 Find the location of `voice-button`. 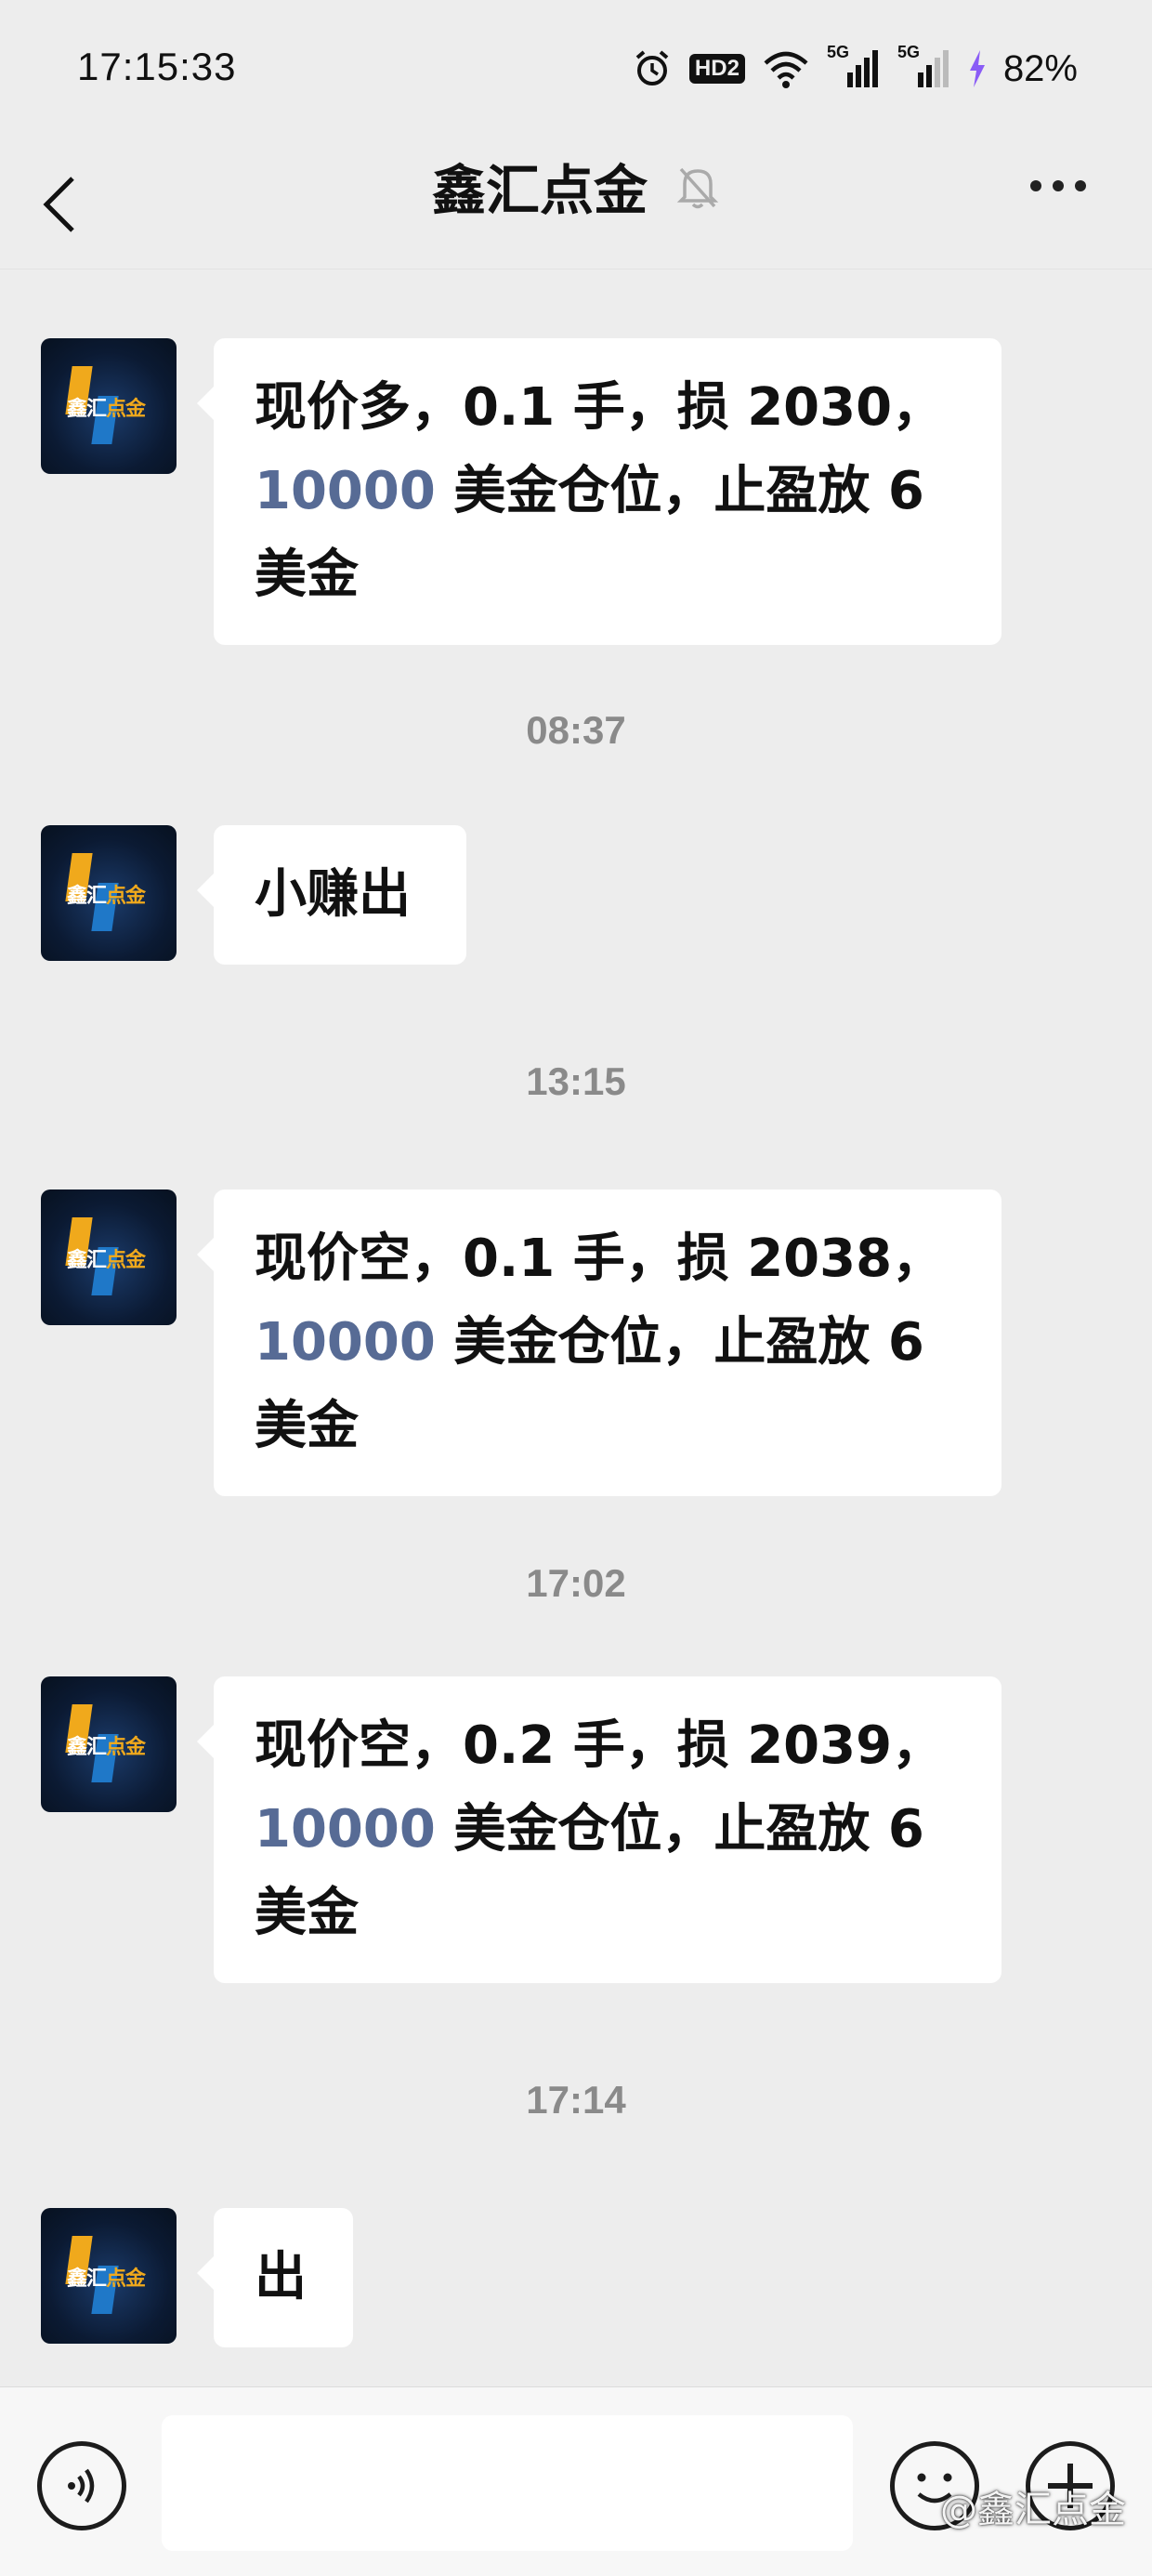

voice-button is located at coordinates (81, 2485).